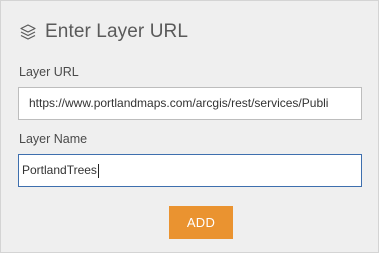  Describe the element at coordinates (53, 139) in the screenshot. I see `layer-name-label: Layer Name` at that location.